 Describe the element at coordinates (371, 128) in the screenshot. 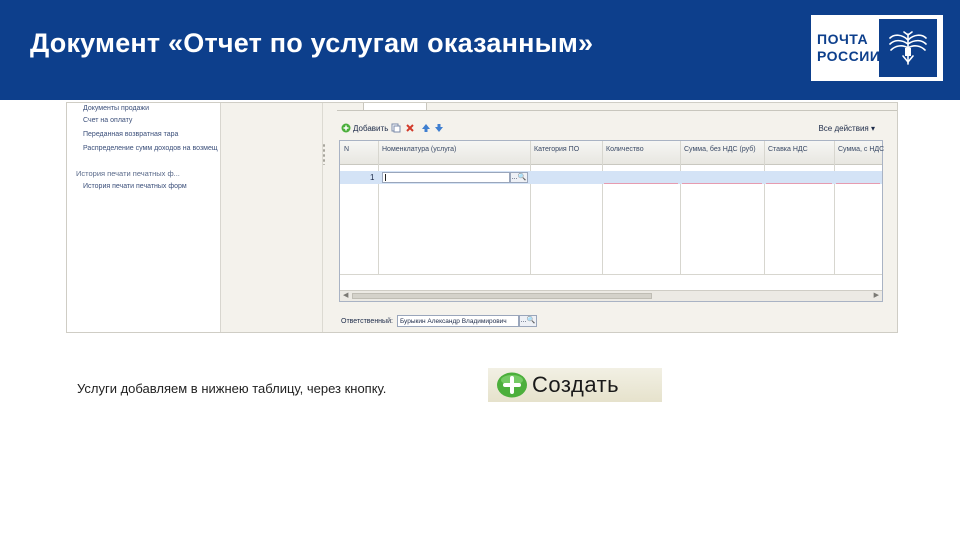

I see `add-button-label: Добавить` at that location.